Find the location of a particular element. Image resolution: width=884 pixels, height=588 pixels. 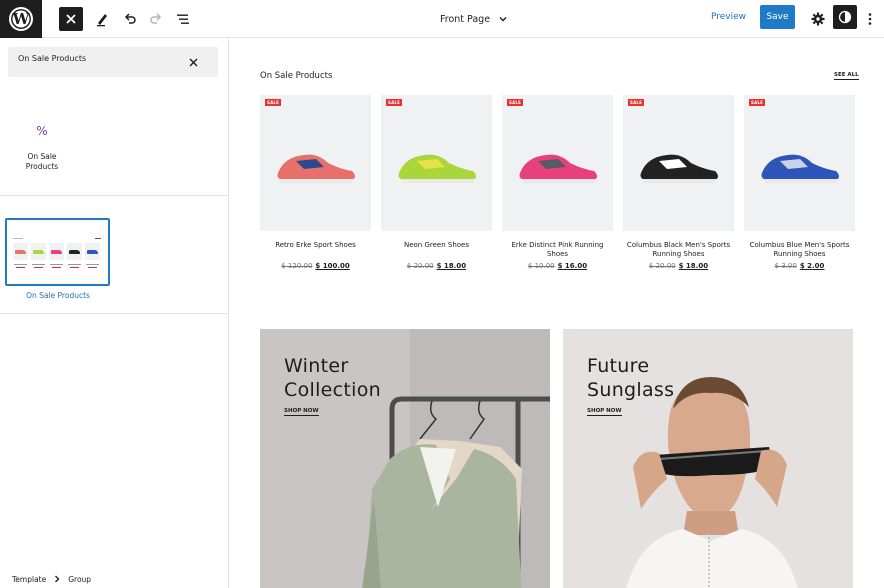

winter-collection-banner: Winter Collection SHOP NOW is located at coordinates (405, 458).